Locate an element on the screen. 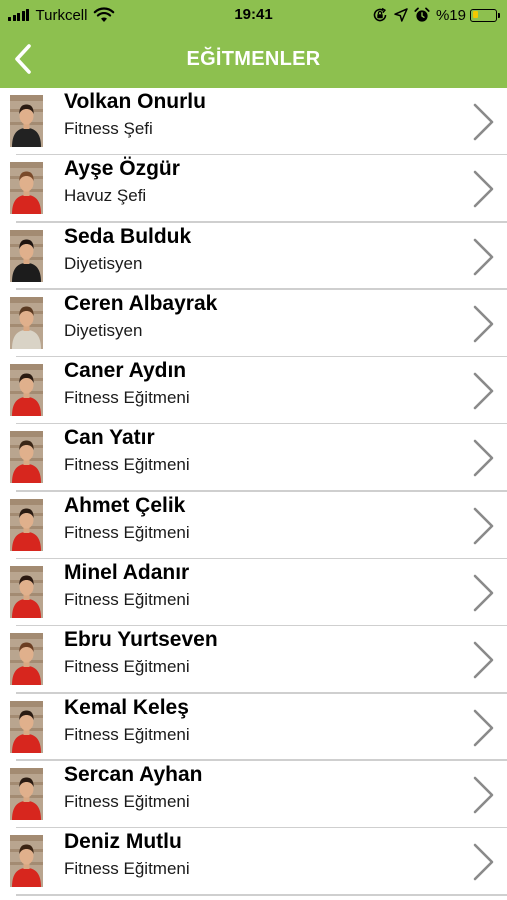 The width and height of the screenshot is (507, 900). carrier-name: Turkcell is located at coordinates (61, 15).